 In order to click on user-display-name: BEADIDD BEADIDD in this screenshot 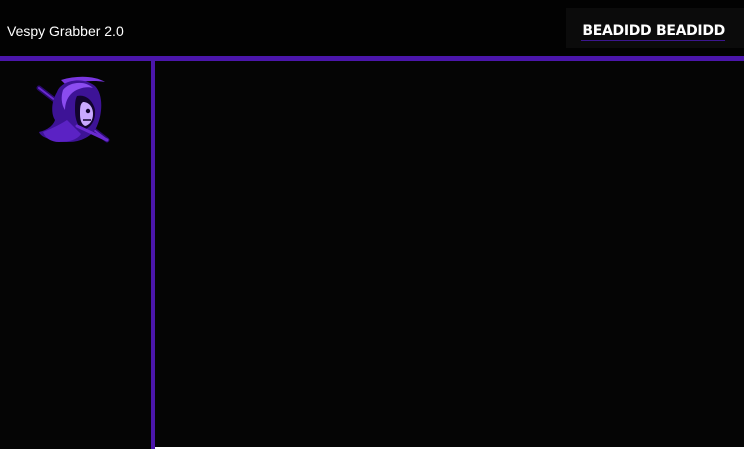, I will do `click(653, 31)`.